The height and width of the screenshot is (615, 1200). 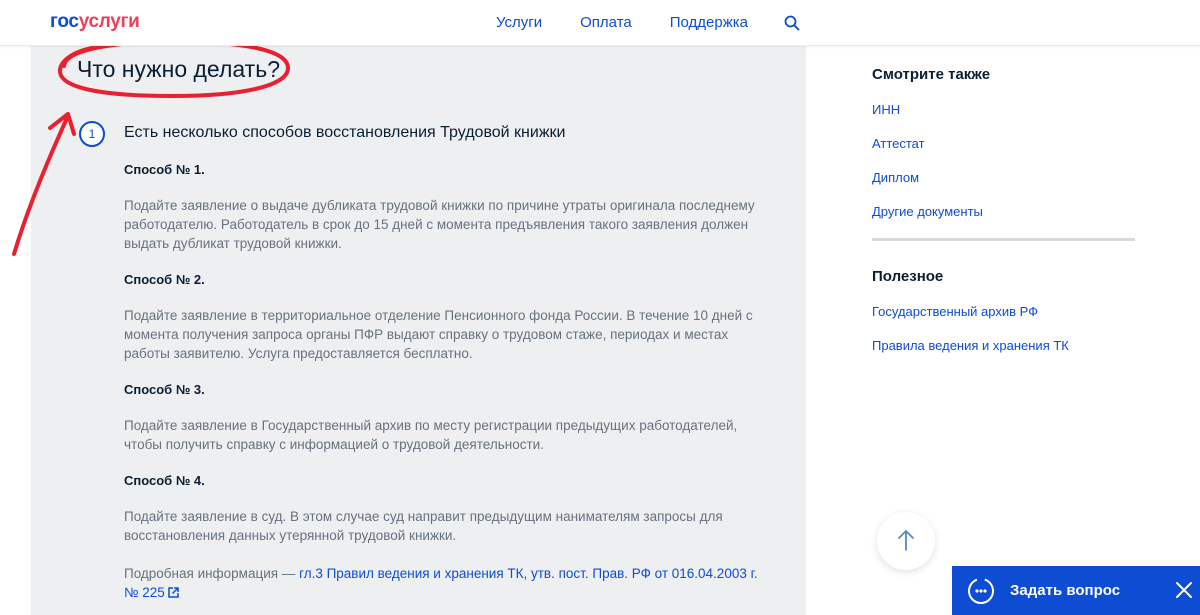 I want to click on see-also-heading: Смотрите также, so click(x=931, y=74).